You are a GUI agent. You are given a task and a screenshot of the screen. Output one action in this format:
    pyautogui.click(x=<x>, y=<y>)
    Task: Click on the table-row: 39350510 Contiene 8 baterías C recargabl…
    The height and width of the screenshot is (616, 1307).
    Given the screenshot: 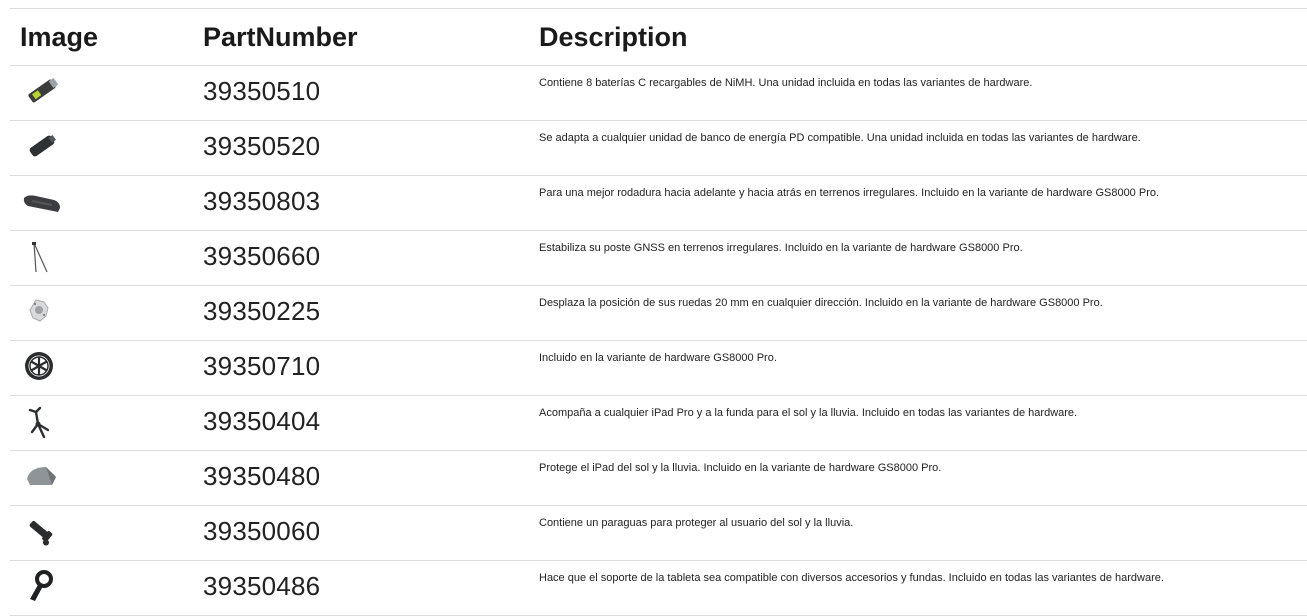 What is the action you would take?
    pyautogui.click(x=658, y=93)
    